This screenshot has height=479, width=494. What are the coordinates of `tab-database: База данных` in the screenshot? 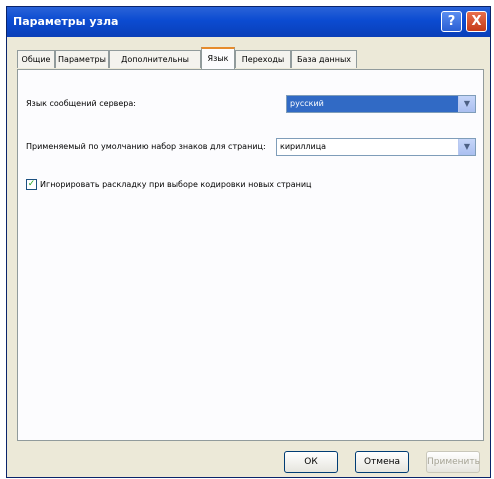 It's located at (324, 59).